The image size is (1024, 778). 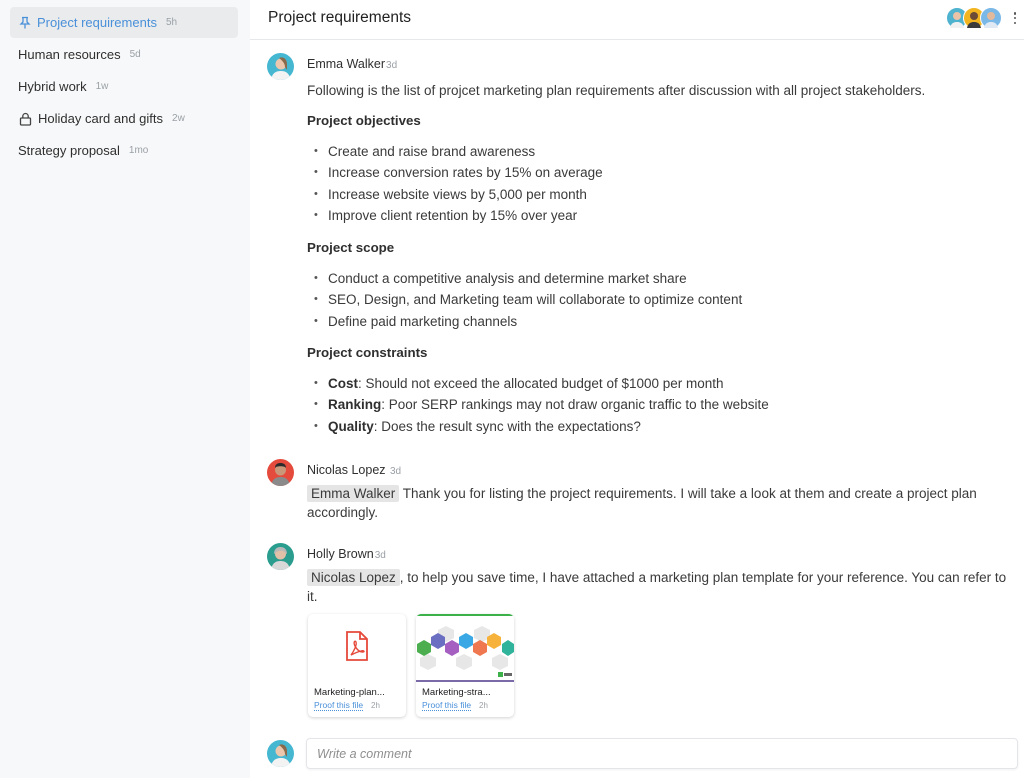 What do you see at coordinates (364, 120) in the screenshot?
I see `section-heading: Project objectives` at bounding box center [364, 120].